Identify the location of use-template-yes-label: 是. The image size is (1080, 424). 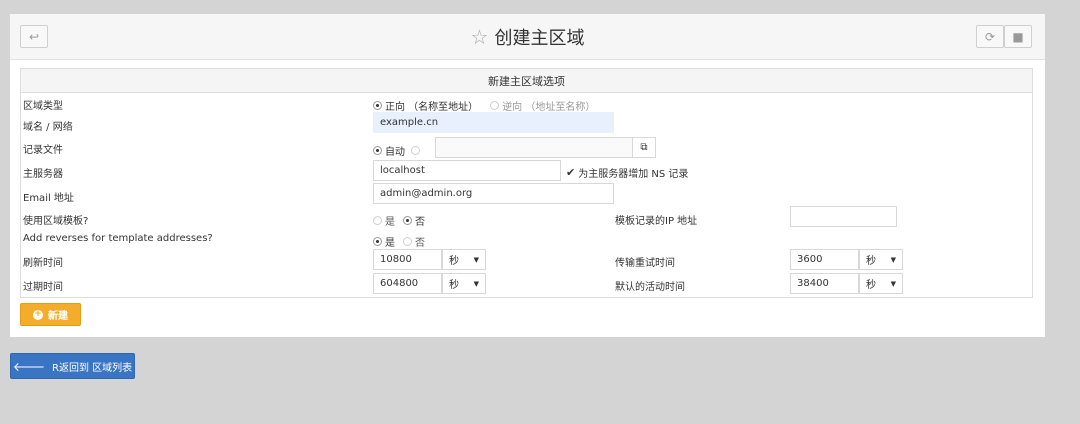
(390, 222).